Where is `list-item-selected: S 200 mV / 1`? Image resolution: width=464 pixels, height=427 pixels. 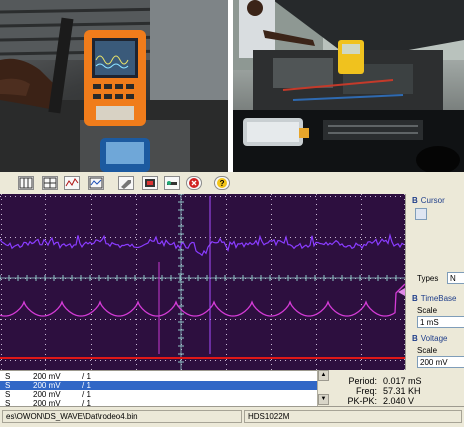
list-item-selected: S 200 mV / 1 is located at coordinates (158, 385).